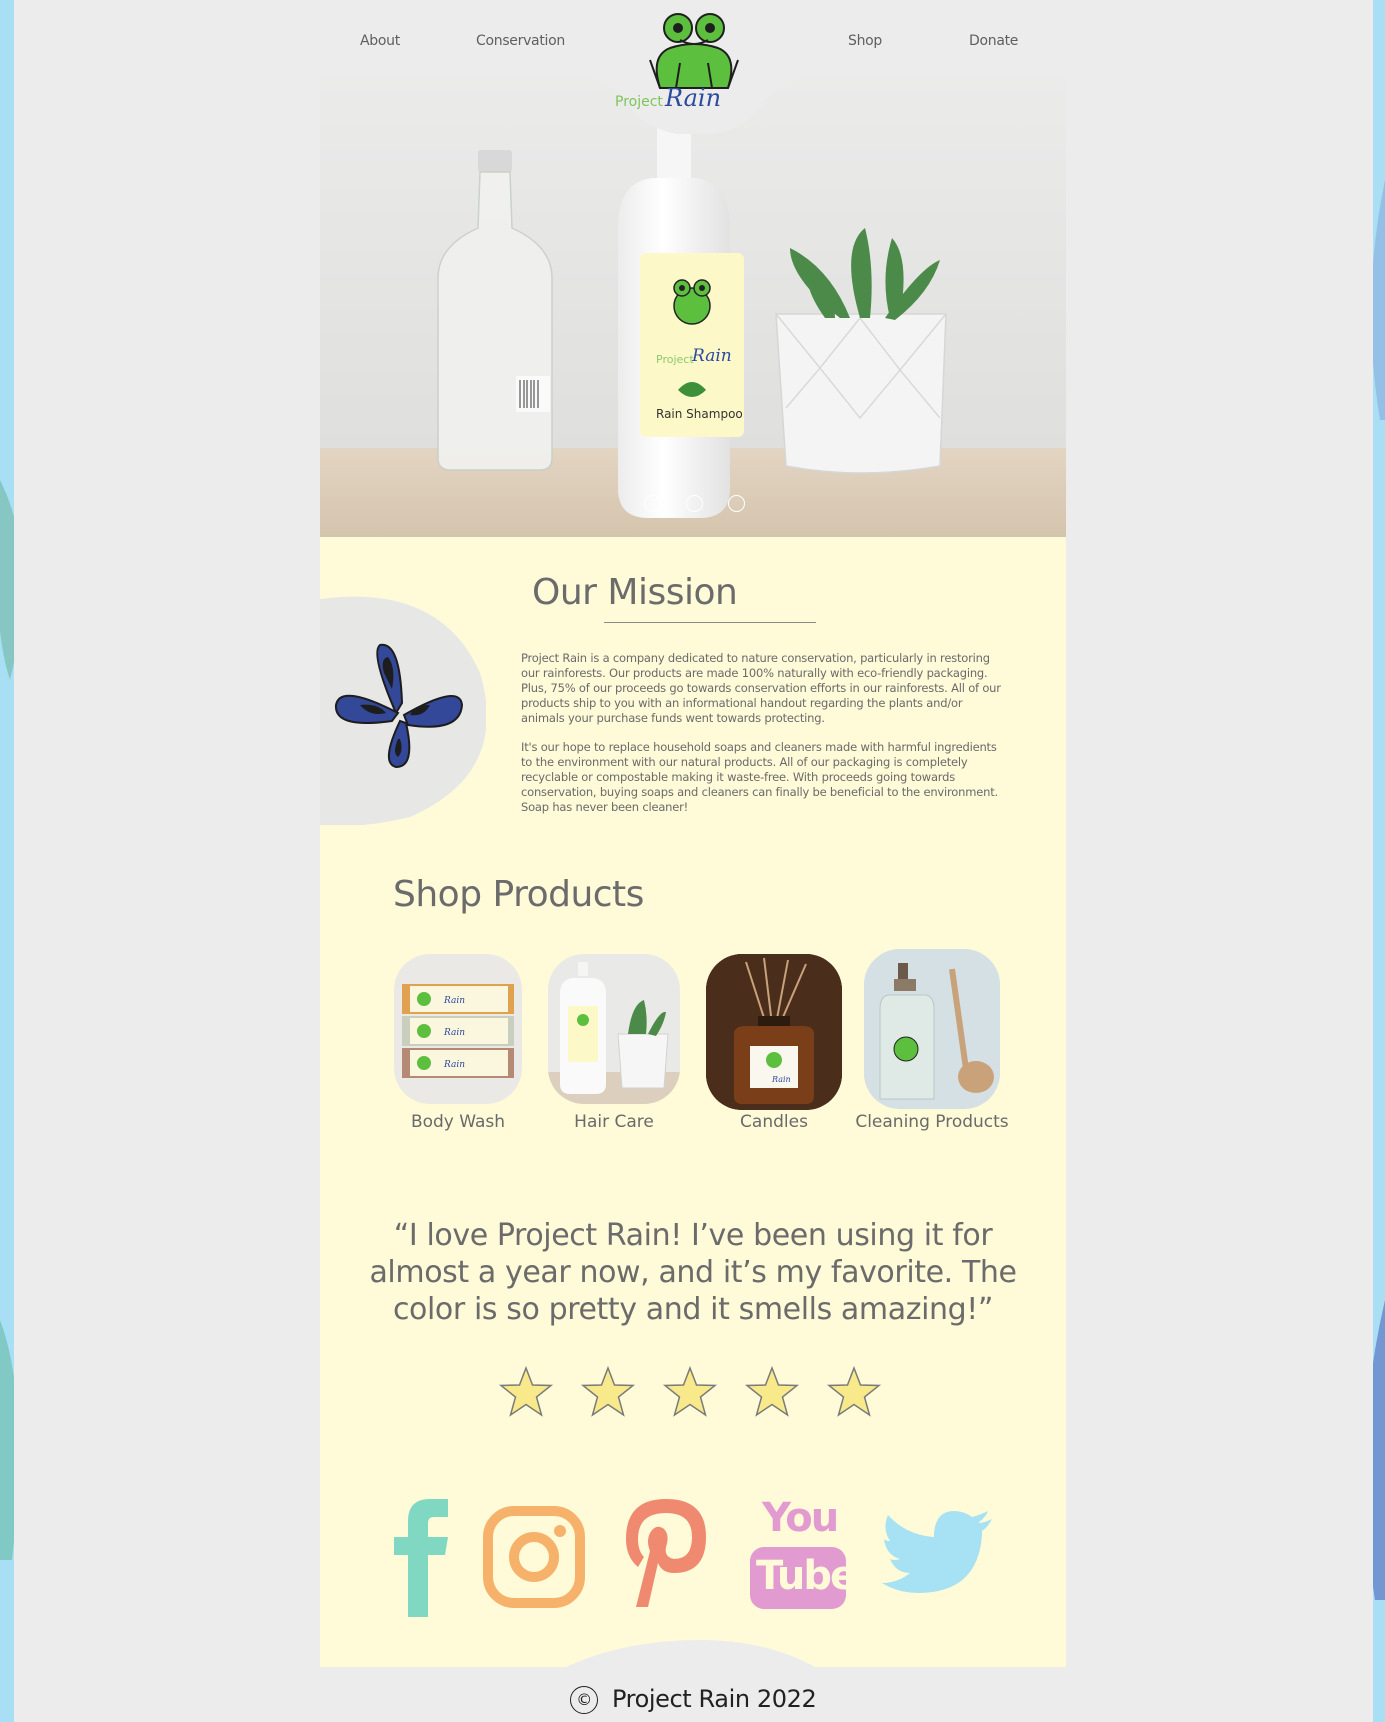  What do you see at coordinates (614, 1029) in the screenshot?
I see `hair-care-image` at bounding box center [614, 1029].